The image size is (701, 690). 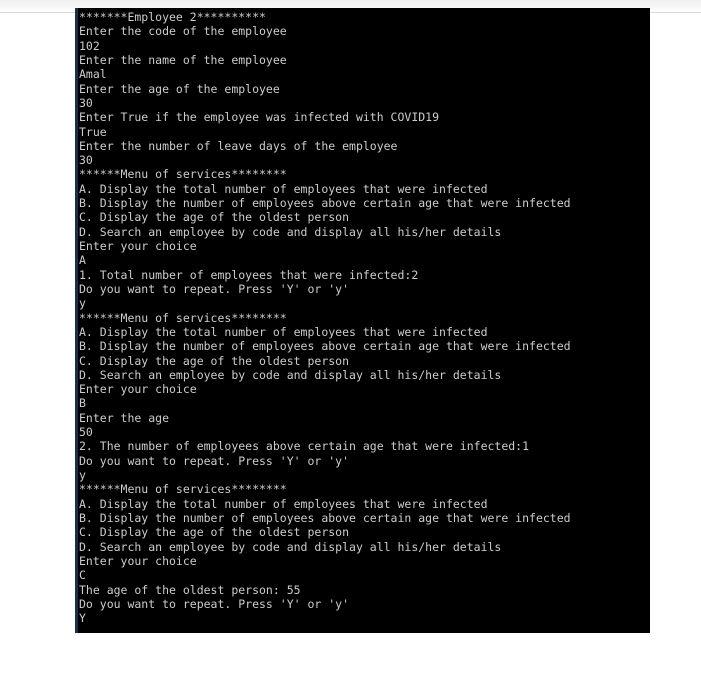 I want to click on console-line: Enter the age of the employee, so click(x=179, y=88).